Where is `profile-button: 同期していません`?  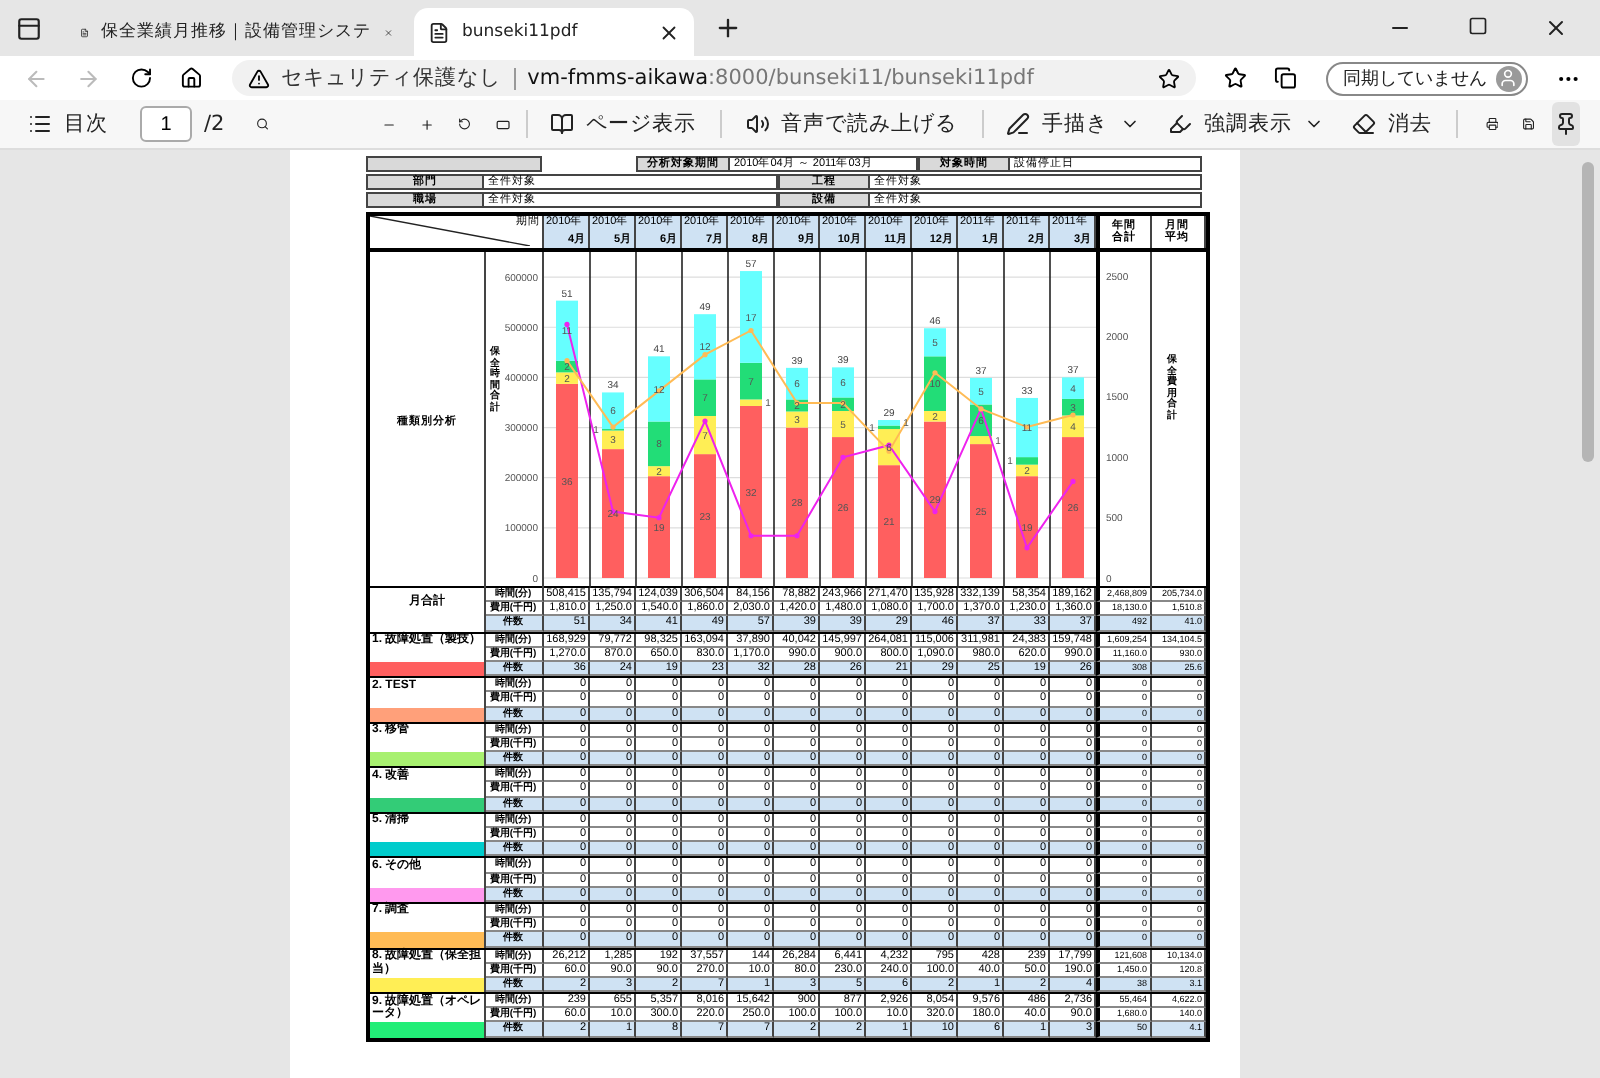
profile-button: 同期していません is located at coordinates (1426, 78).